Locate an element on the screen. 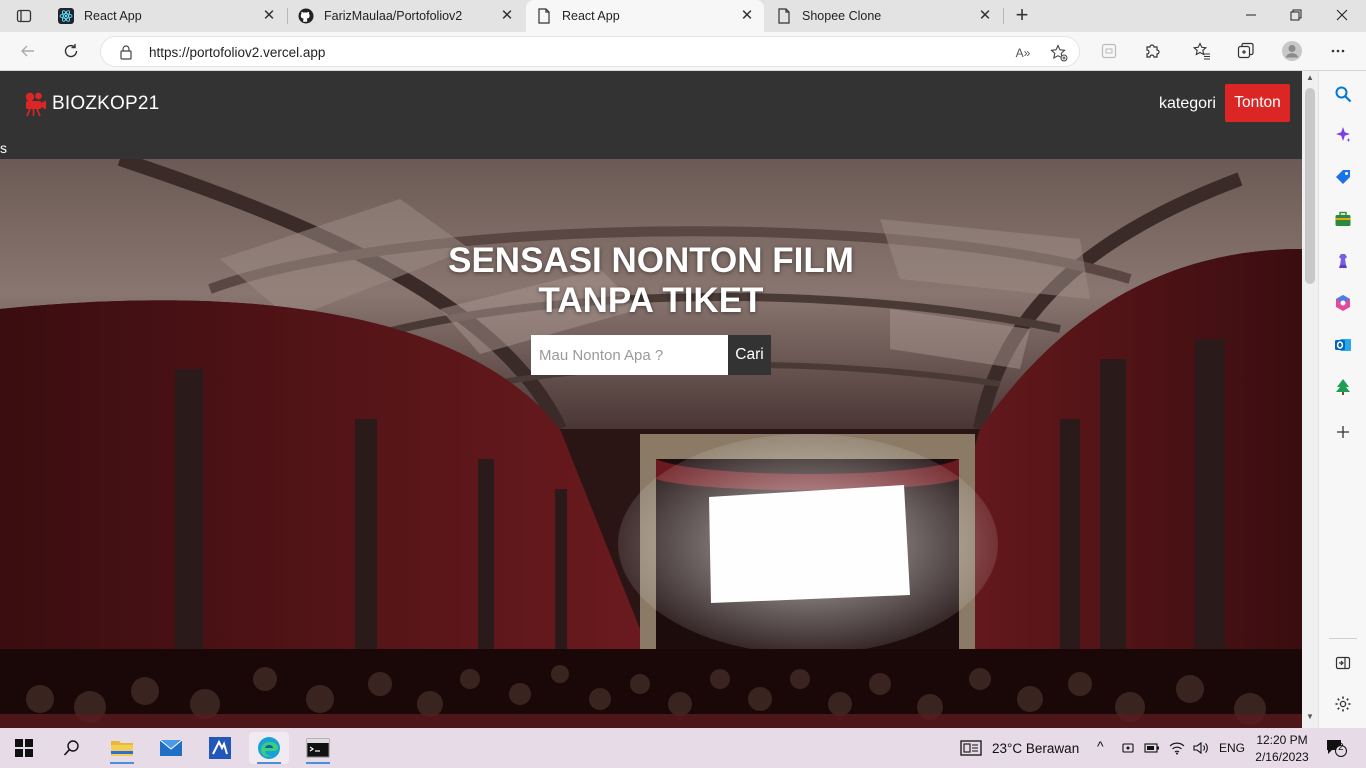 The image size is (1366, 768). windows-taskbar: 23°C Berawan ^ ENG 12:20 PM 2/16/2023 2 is located at coordinates (683, 748).